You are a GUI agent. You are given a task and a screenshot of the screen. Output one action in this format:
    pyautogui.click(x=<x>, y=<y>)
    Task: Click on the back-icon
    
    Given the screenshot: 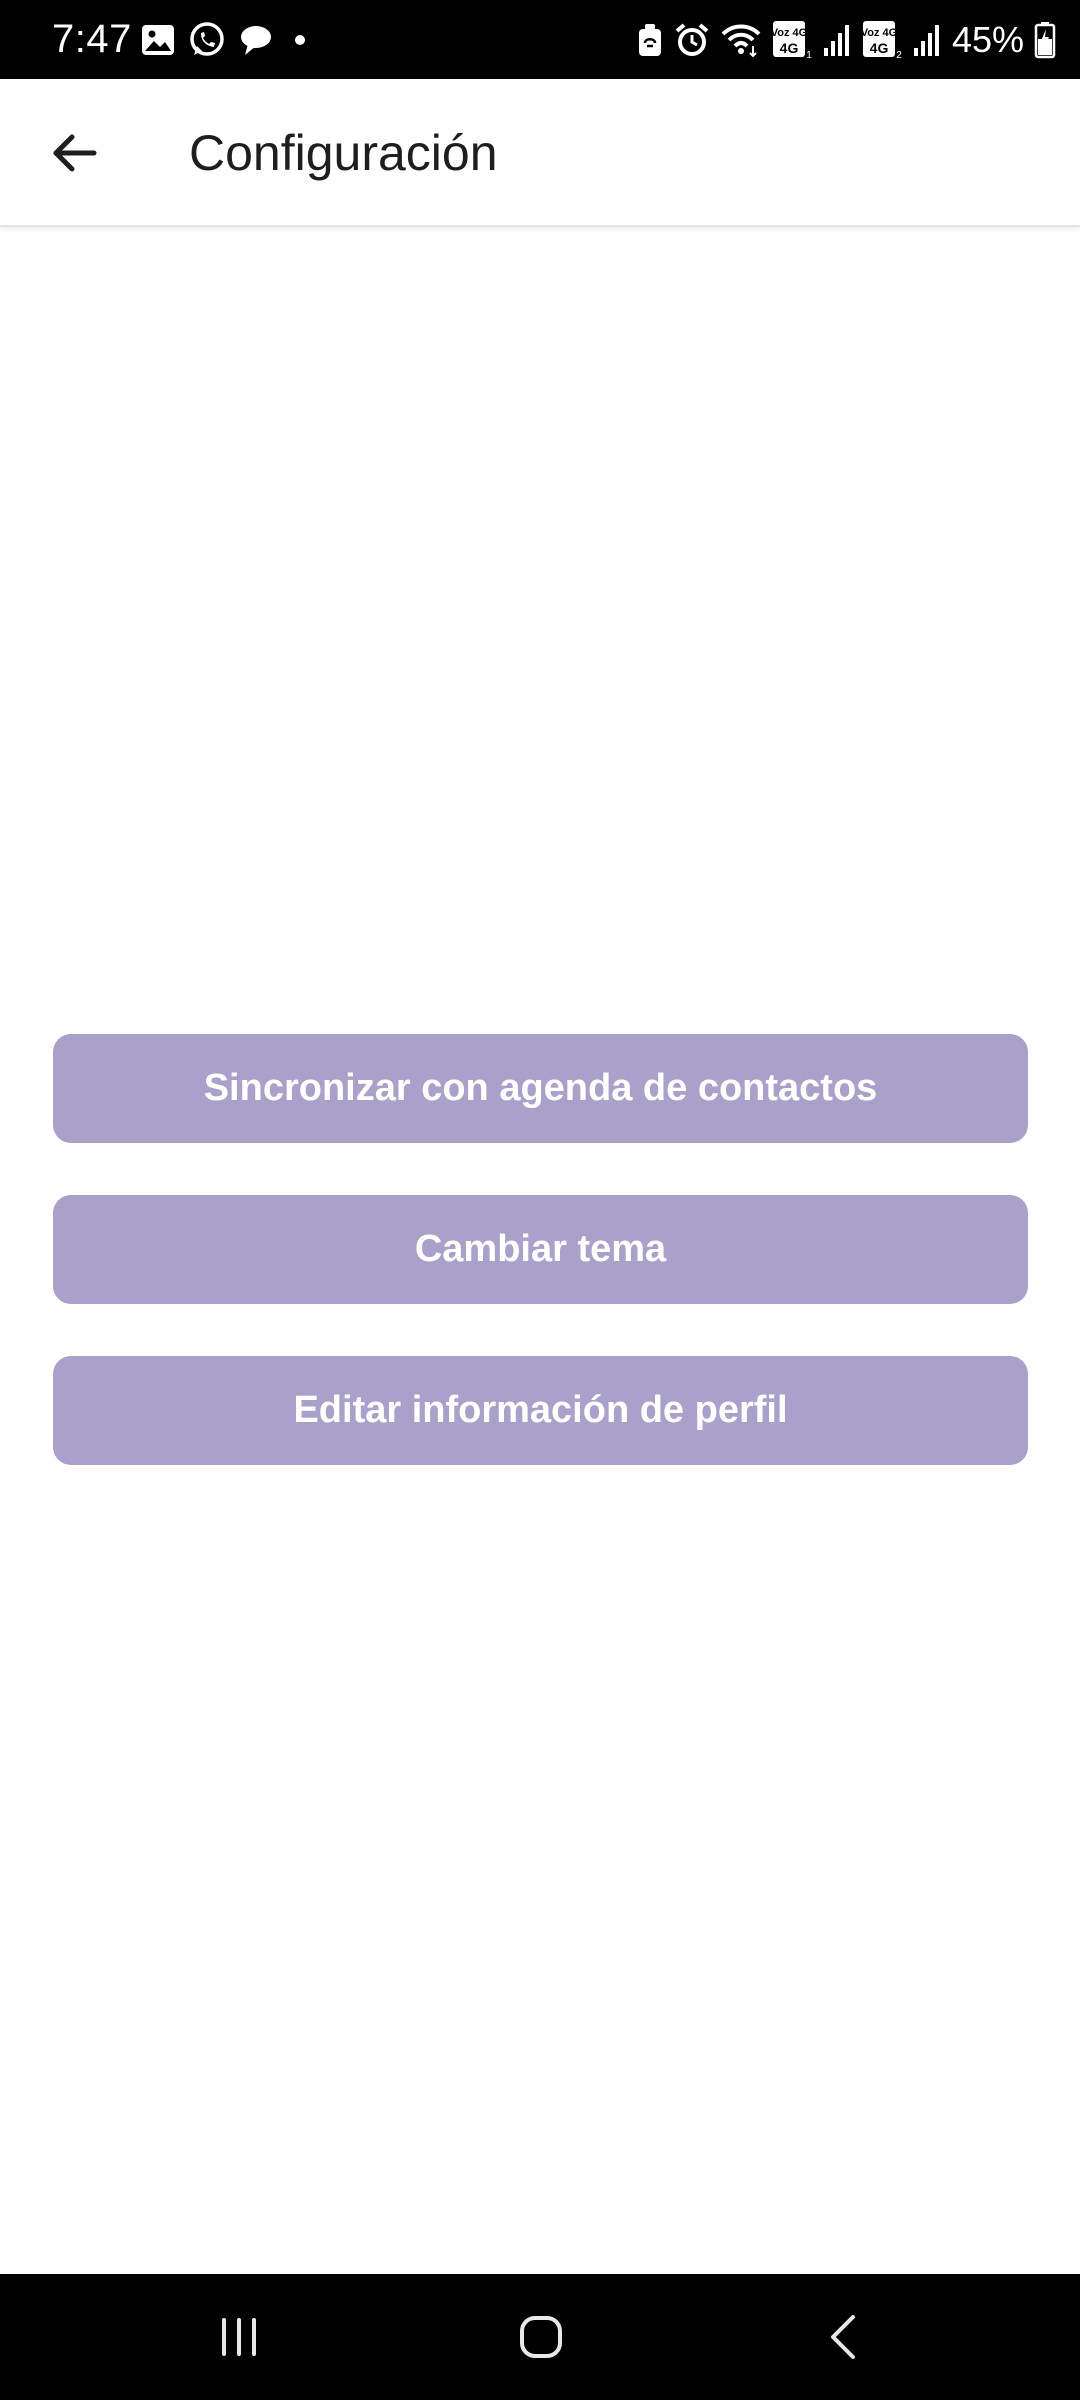 What is the action you would take?
    pyautogui.click(x=843, y=2337)
    